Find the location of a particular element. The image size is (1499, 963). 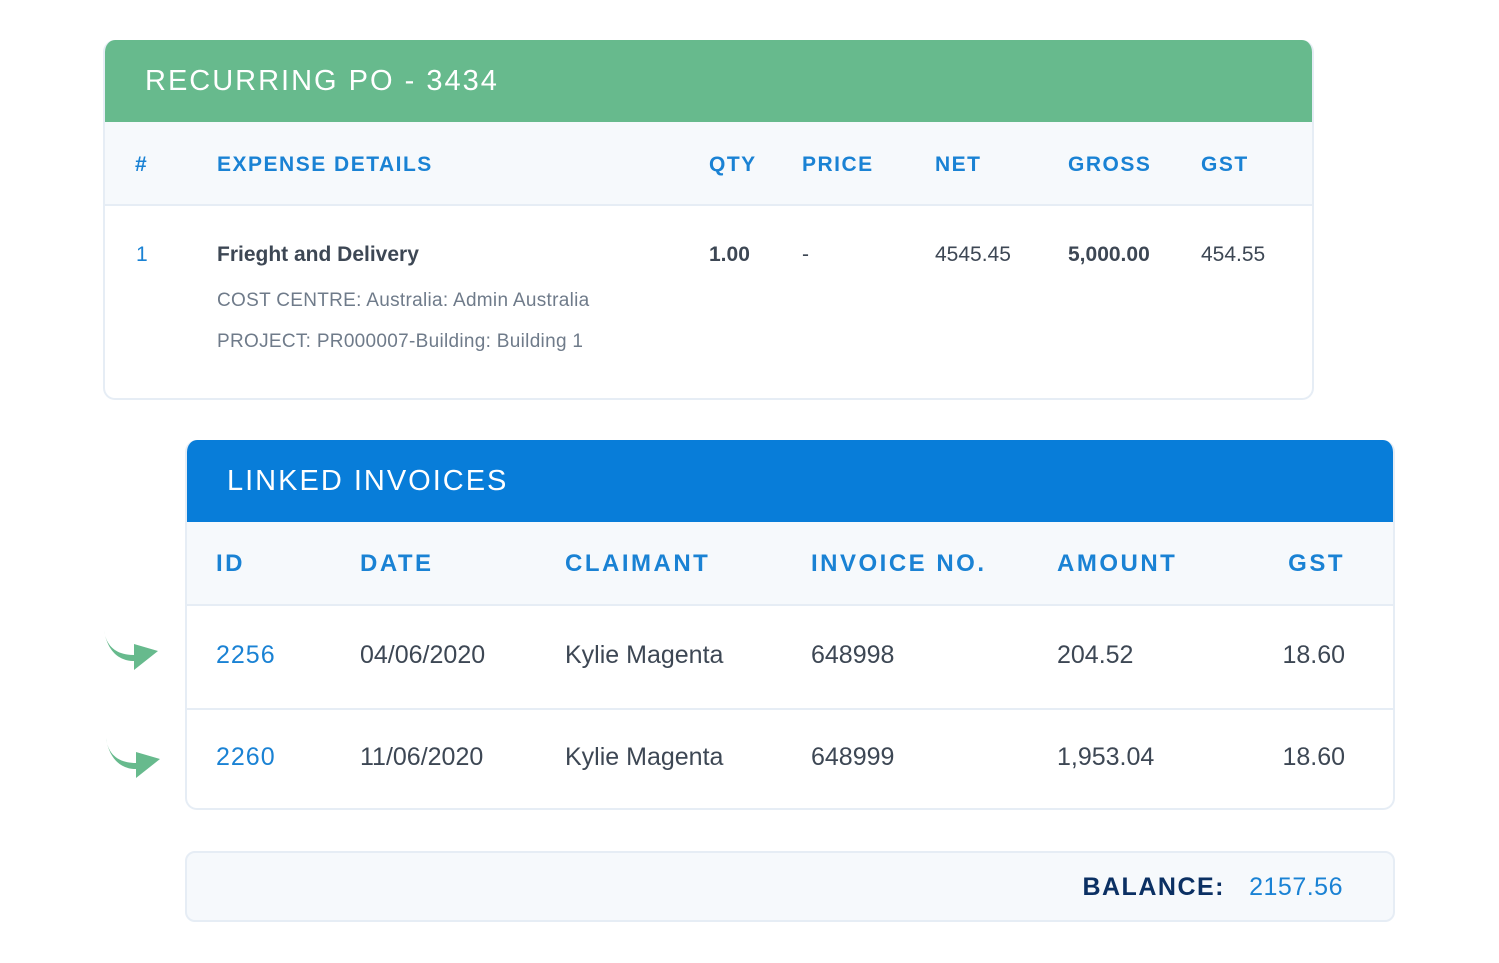

po-item-gst: 454.55 is located at coordinates (1233, 254).